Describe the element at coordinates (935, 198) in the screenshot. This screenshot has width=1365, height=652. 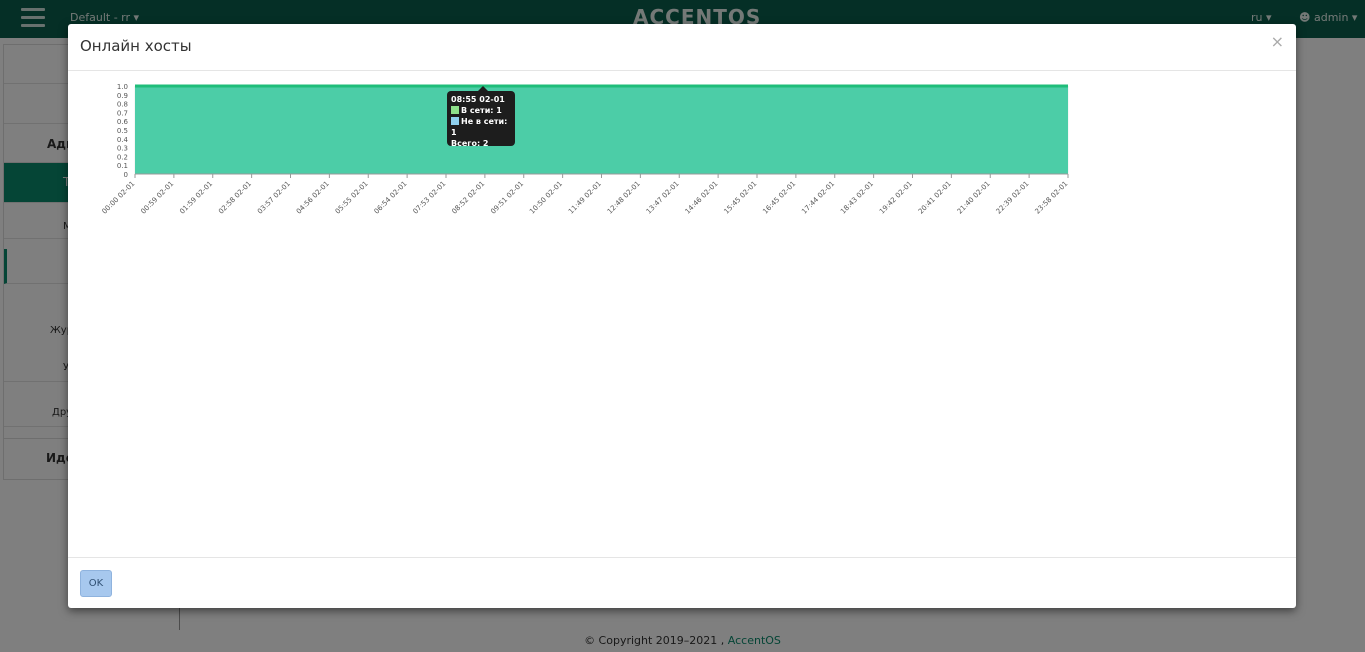
I see `x-tick-label: 20:41 02-01` at that location.